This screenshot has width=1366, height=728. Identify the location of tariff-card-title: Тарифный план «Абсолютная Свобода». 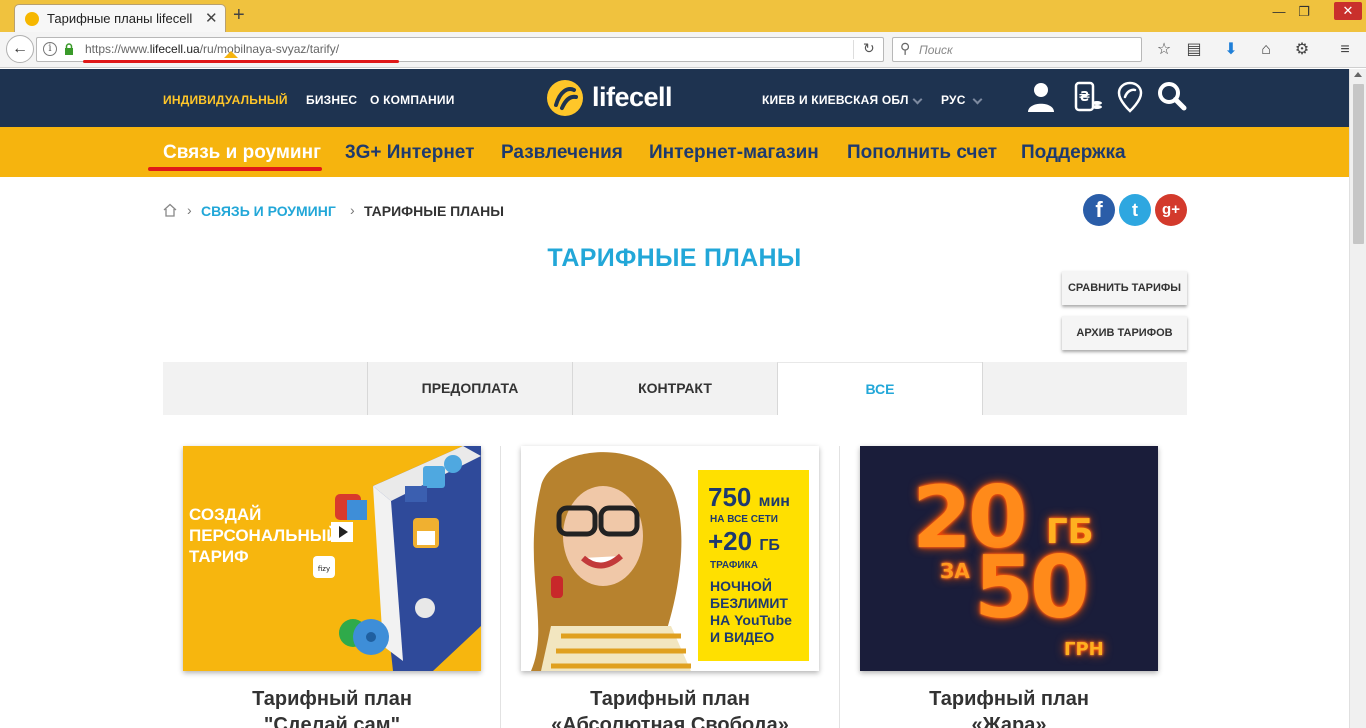
(670, 707).